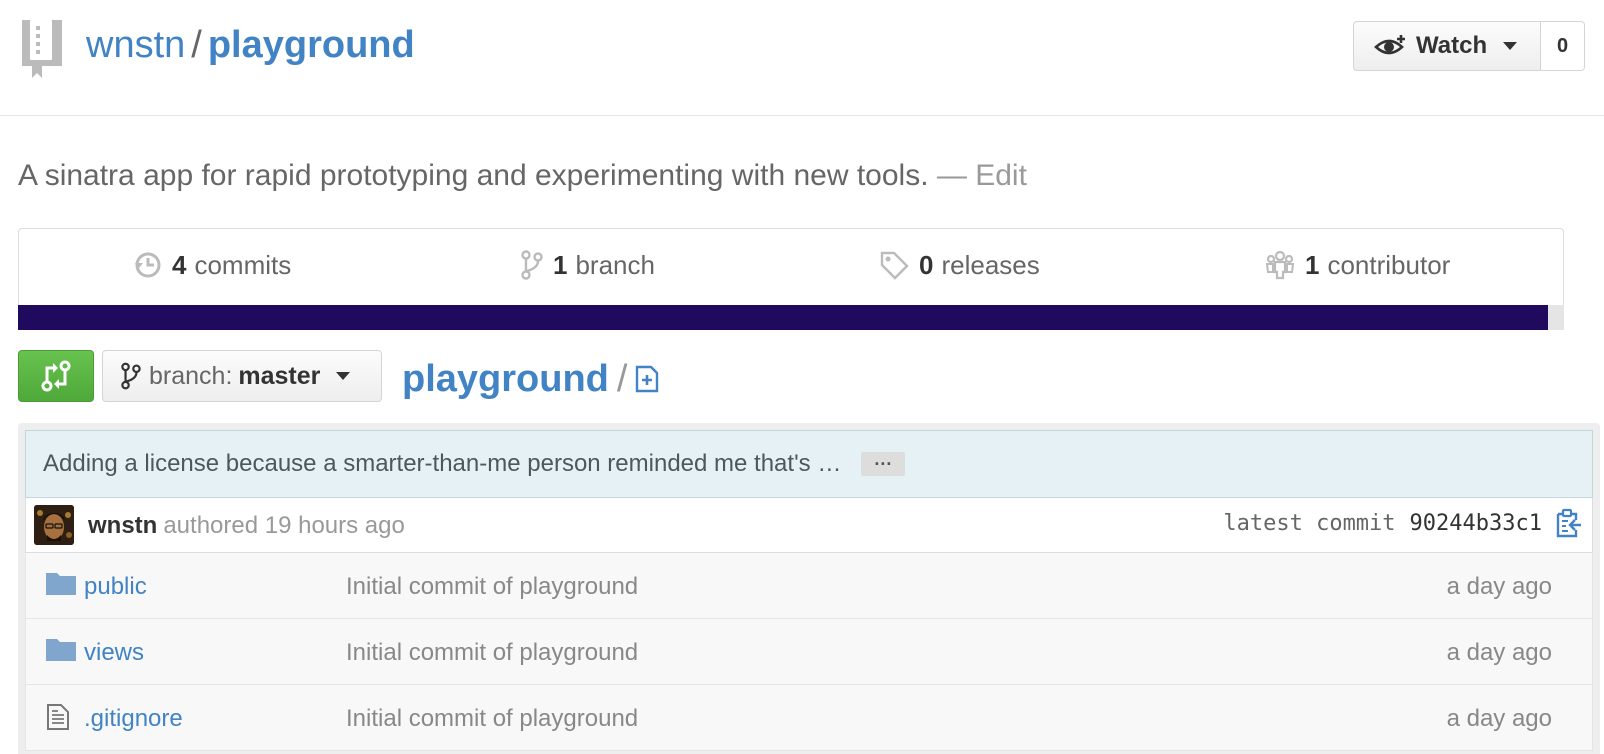 Image resolution: width=1604 pixels, height=754 pixels. I want to click on avatar-image, so click(54, 525).